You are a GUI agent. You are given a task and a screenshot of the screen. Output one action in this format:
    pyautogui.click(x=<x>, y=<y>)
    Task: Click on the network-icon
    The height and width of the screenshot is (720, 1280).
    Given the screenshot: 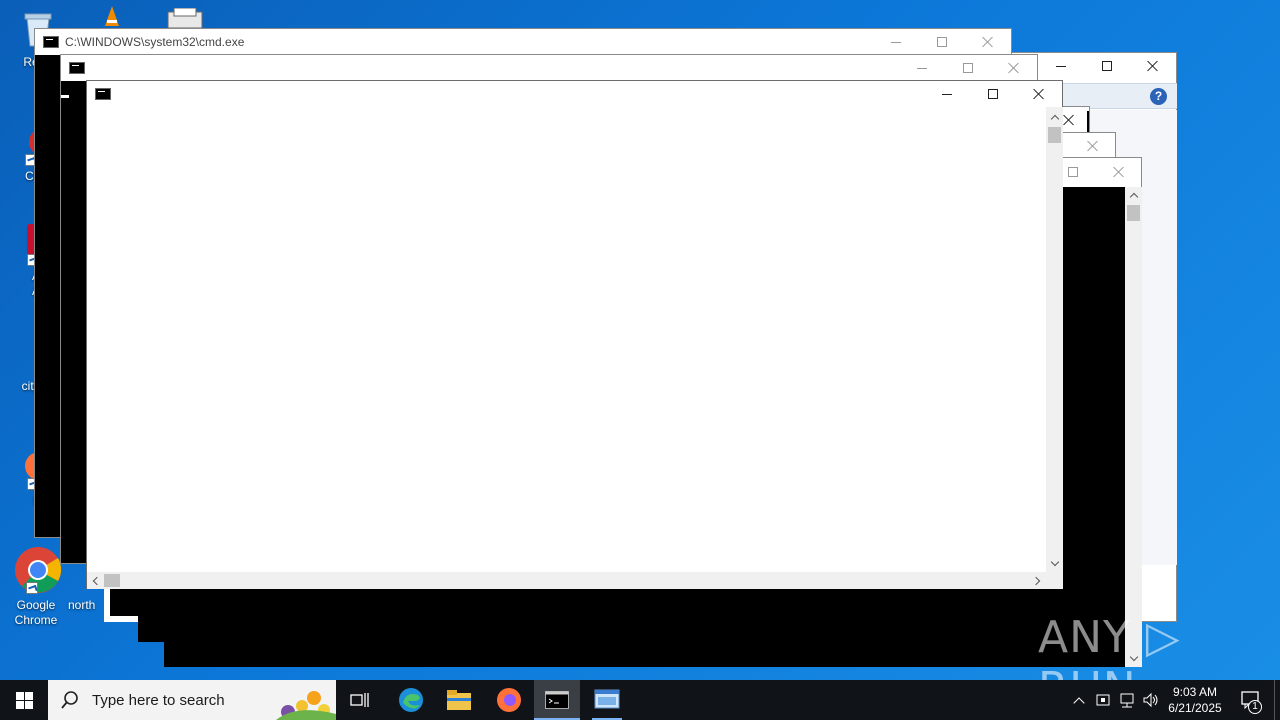 What is the action you would take?
    pyautogui.click(x=1127, y=700)
    